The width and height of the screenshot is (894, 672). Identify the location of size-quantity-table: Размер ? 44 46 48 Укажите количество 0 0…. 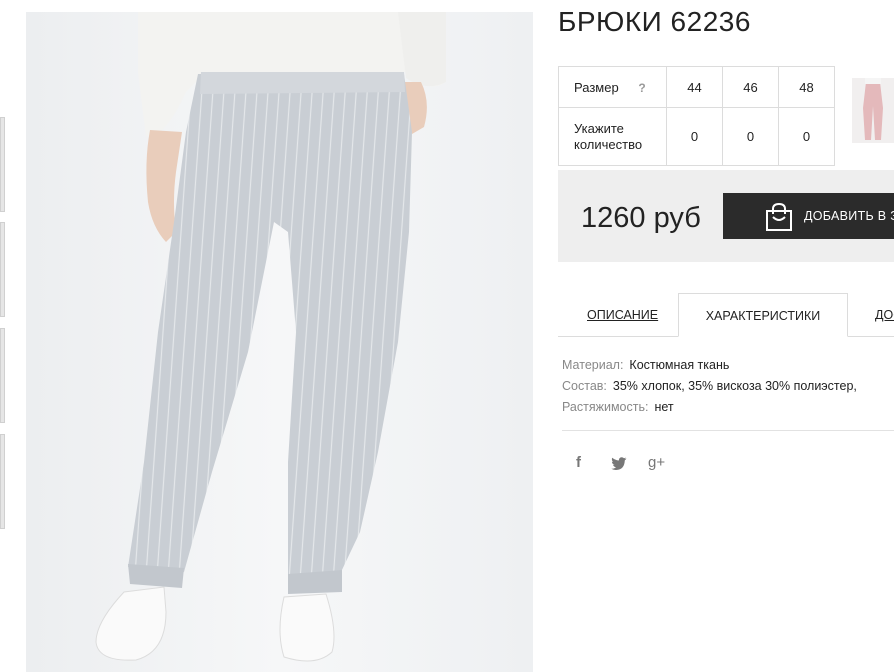
(696, 116).